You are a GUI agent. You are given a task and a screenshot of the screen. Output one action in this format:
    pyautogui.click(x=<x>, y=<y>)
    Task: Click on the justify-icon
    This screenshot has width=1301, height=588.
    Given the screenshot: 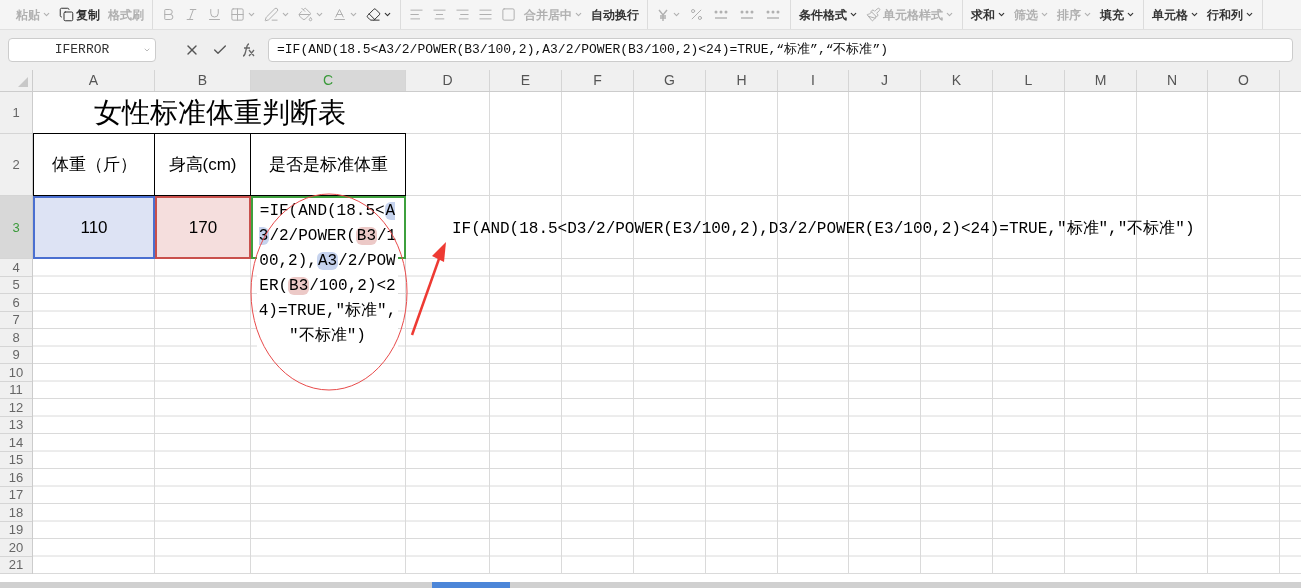 What is the action you would take?
    pyautogui.click(x=485, y=14)
    